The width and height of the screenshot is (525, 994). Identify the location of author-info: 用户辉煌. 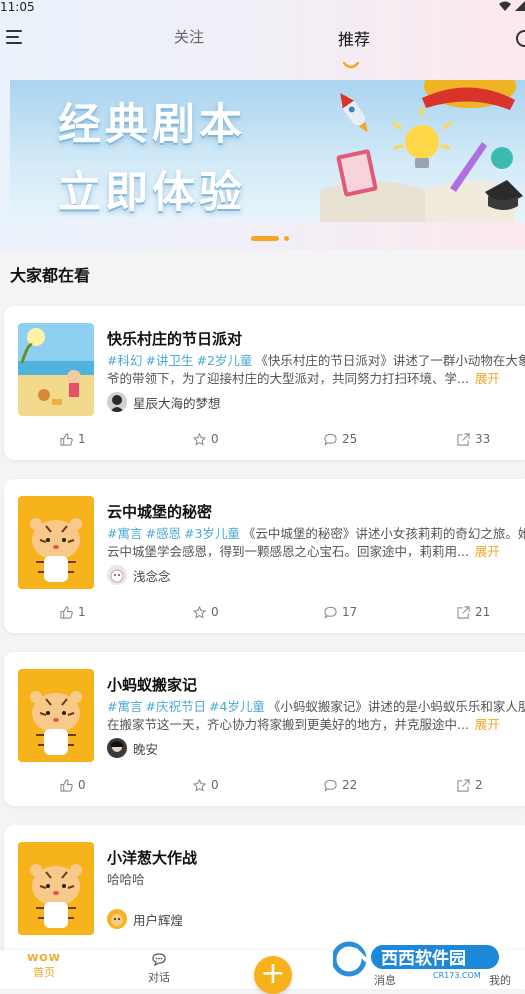
(145, 919).